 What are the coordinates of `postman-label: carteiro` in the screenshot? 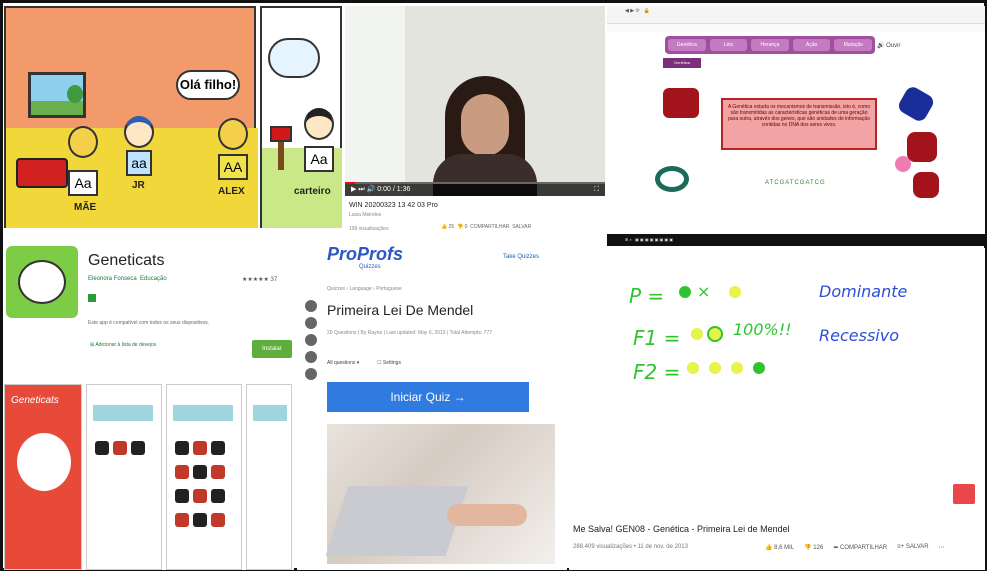 It's located at (312, 191).